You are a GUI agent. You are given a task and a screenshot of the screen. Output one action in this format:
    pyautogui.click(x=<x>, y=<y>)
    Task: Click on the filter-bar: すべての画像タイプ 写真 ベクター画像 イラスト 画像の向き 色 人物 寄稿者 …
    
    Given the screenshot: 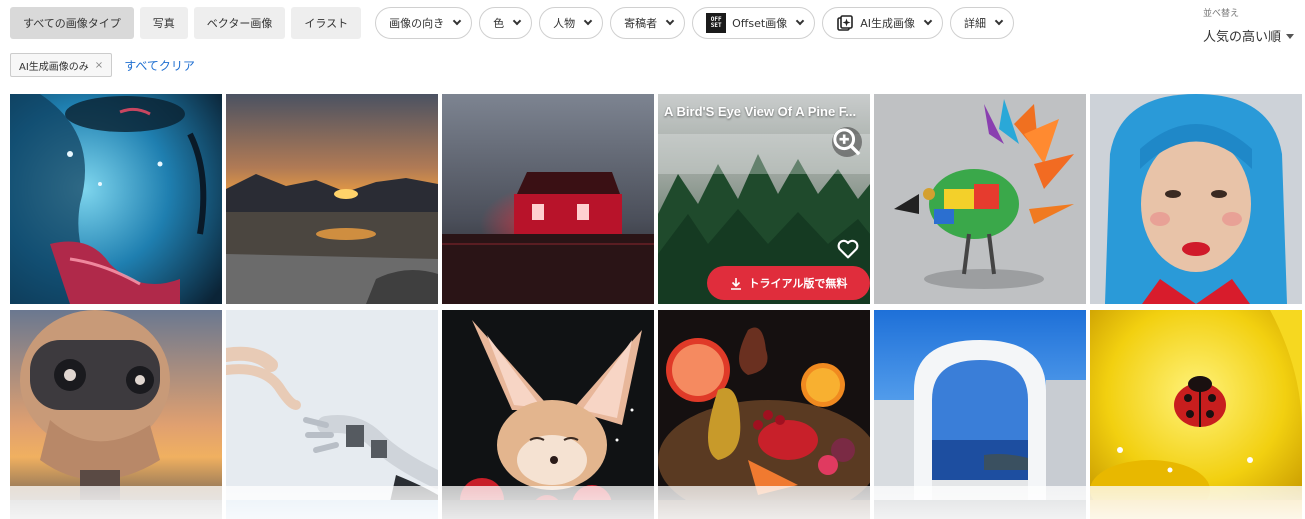 What is the action you would take?
    pyautogui.click(x=515, y=23)
    